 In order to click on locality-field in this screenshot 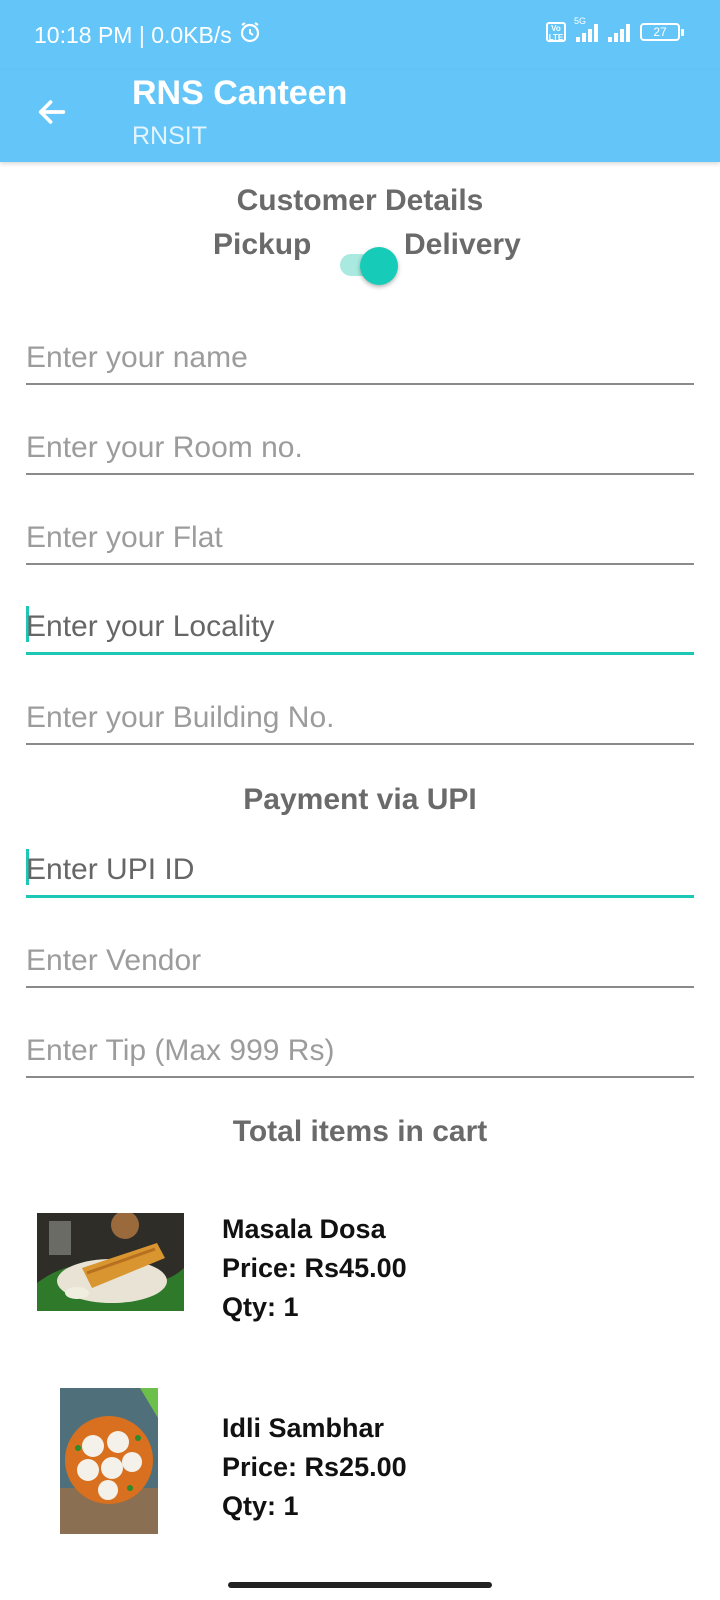, I will do `click(360, 627)`.